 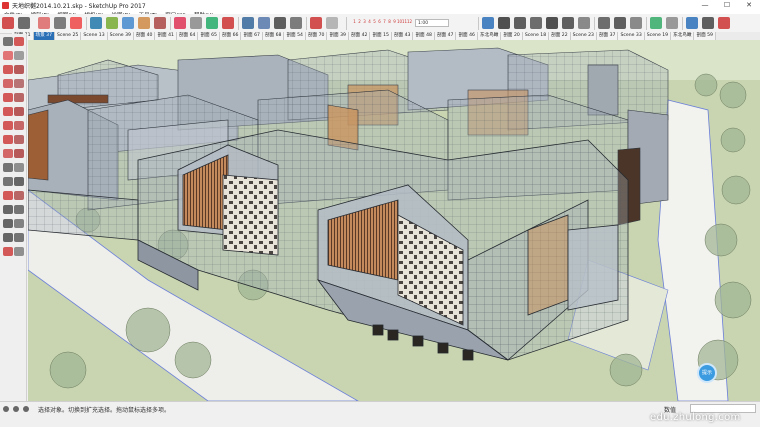 What do you see at coordinates (8, 139) in the screenshot?
I see `rotate-tool-icon` at bounding box center [8, 139].